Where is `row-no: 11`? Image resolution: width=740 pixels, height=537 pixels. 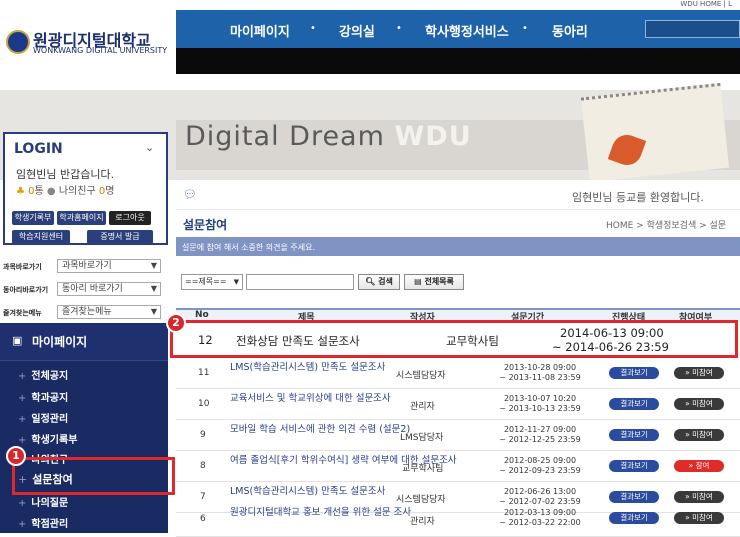
row-no: 11 is located at coordinates (204, 373).